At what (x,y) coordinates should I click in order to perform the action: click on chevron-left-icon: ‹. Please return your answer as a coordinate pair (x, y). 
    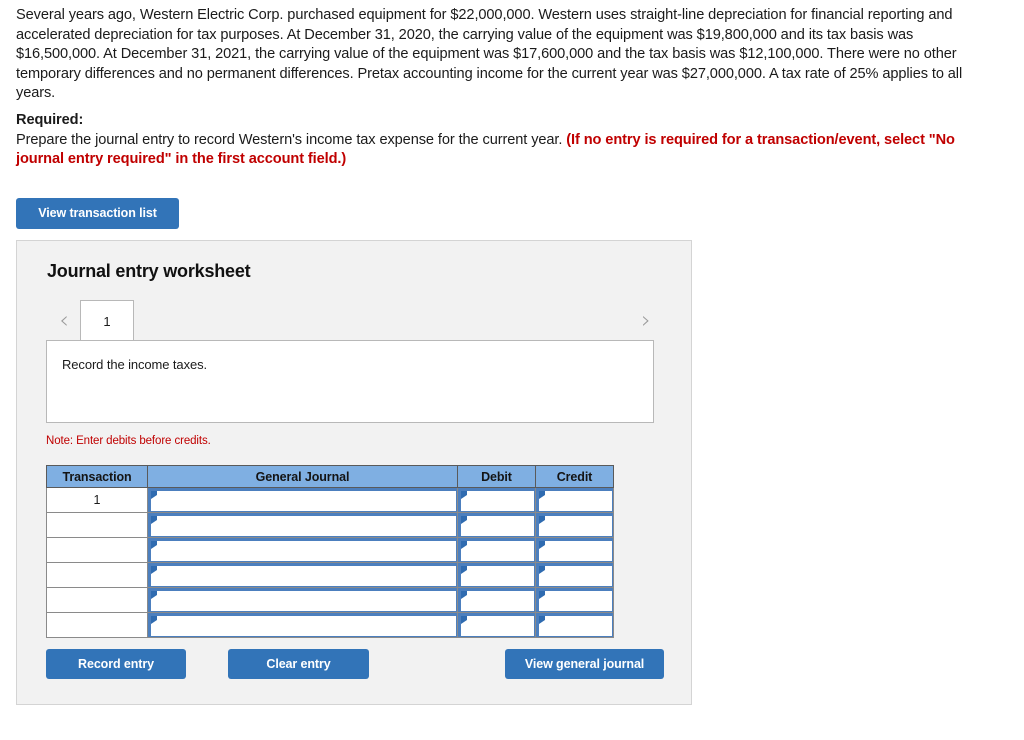
    Looking at the image, I should click on (64, 320).